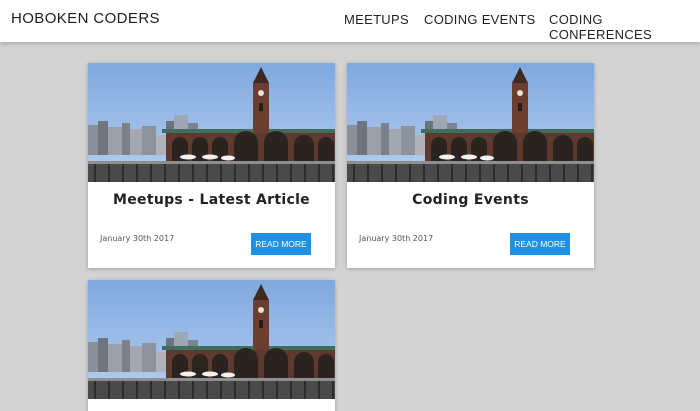 The width and height of the screenshot is (700, 411). I want to click on nav-link-coding-conferences: CODING CONFERENCES, so click(624, 27).